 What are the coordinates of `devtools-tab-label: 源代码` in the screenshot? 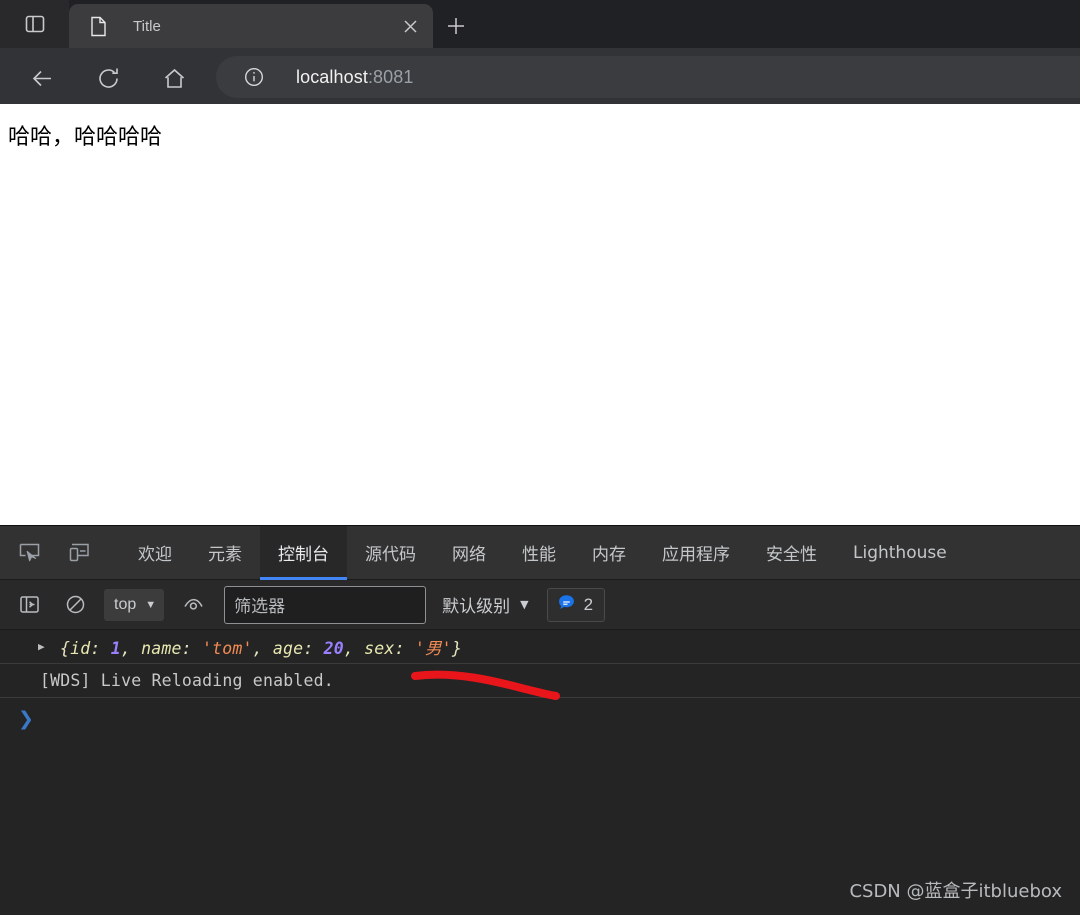 It's located at (390, 555).